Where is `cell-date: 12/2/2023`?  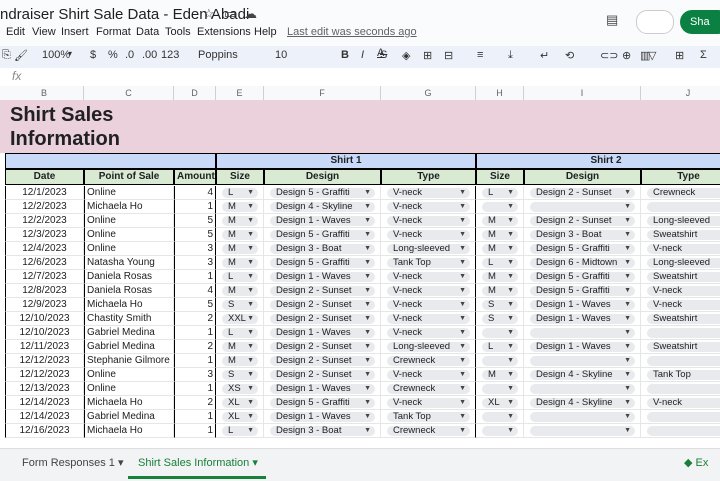 cell-date: 12/2/2023 is located at coordinates (44, 207).